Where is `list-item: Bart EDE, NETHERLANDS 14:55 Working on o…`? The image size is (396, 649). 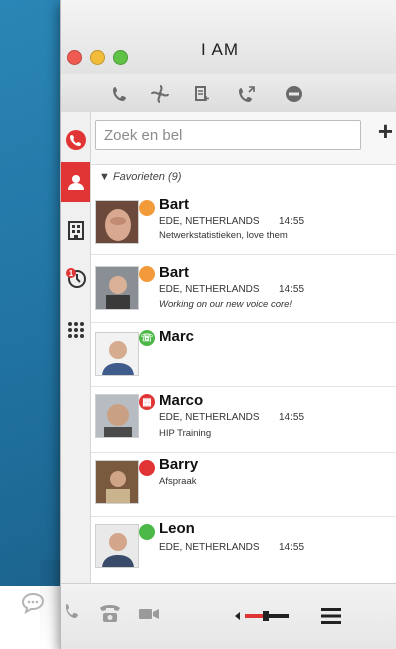 list-item: Bart EDE, NETHERLANDS 14:55 Working on o… is located at coordinates (243, 288).